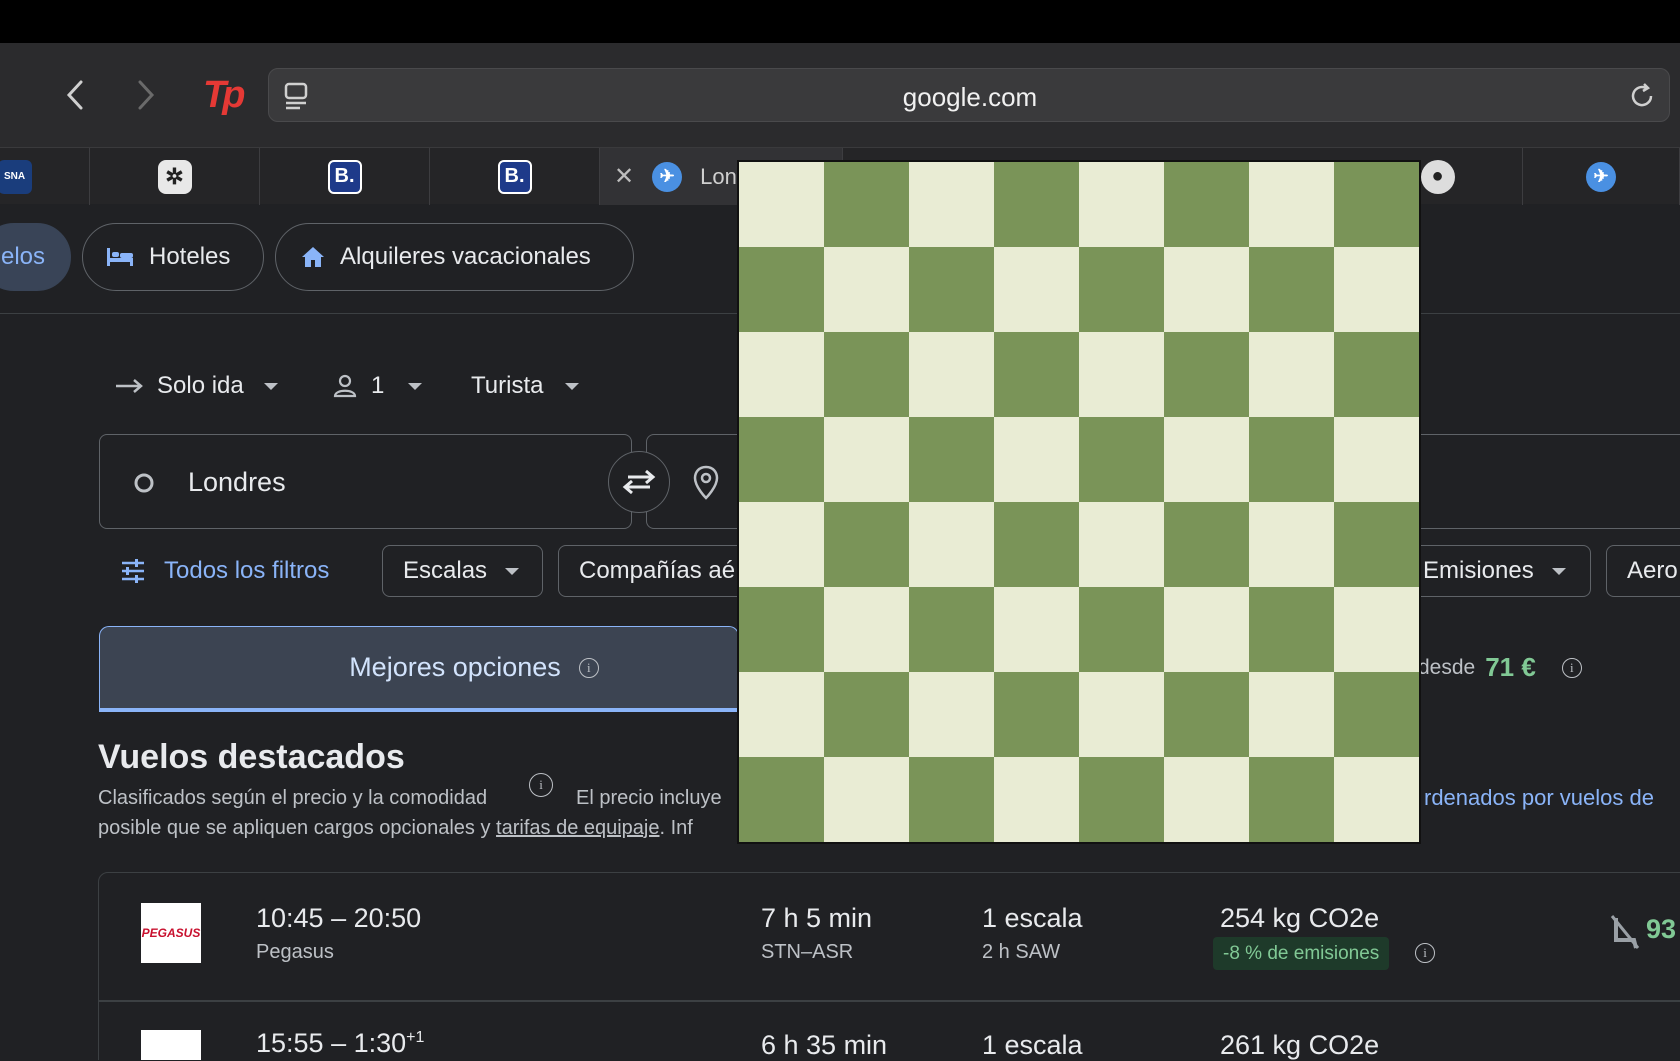 This screenshot has width=1680, height=1061. Describe the element at coordinates (577, 828) in the screenshot. I see `baggage-fees-link: tarifas de equipaje` at that location.